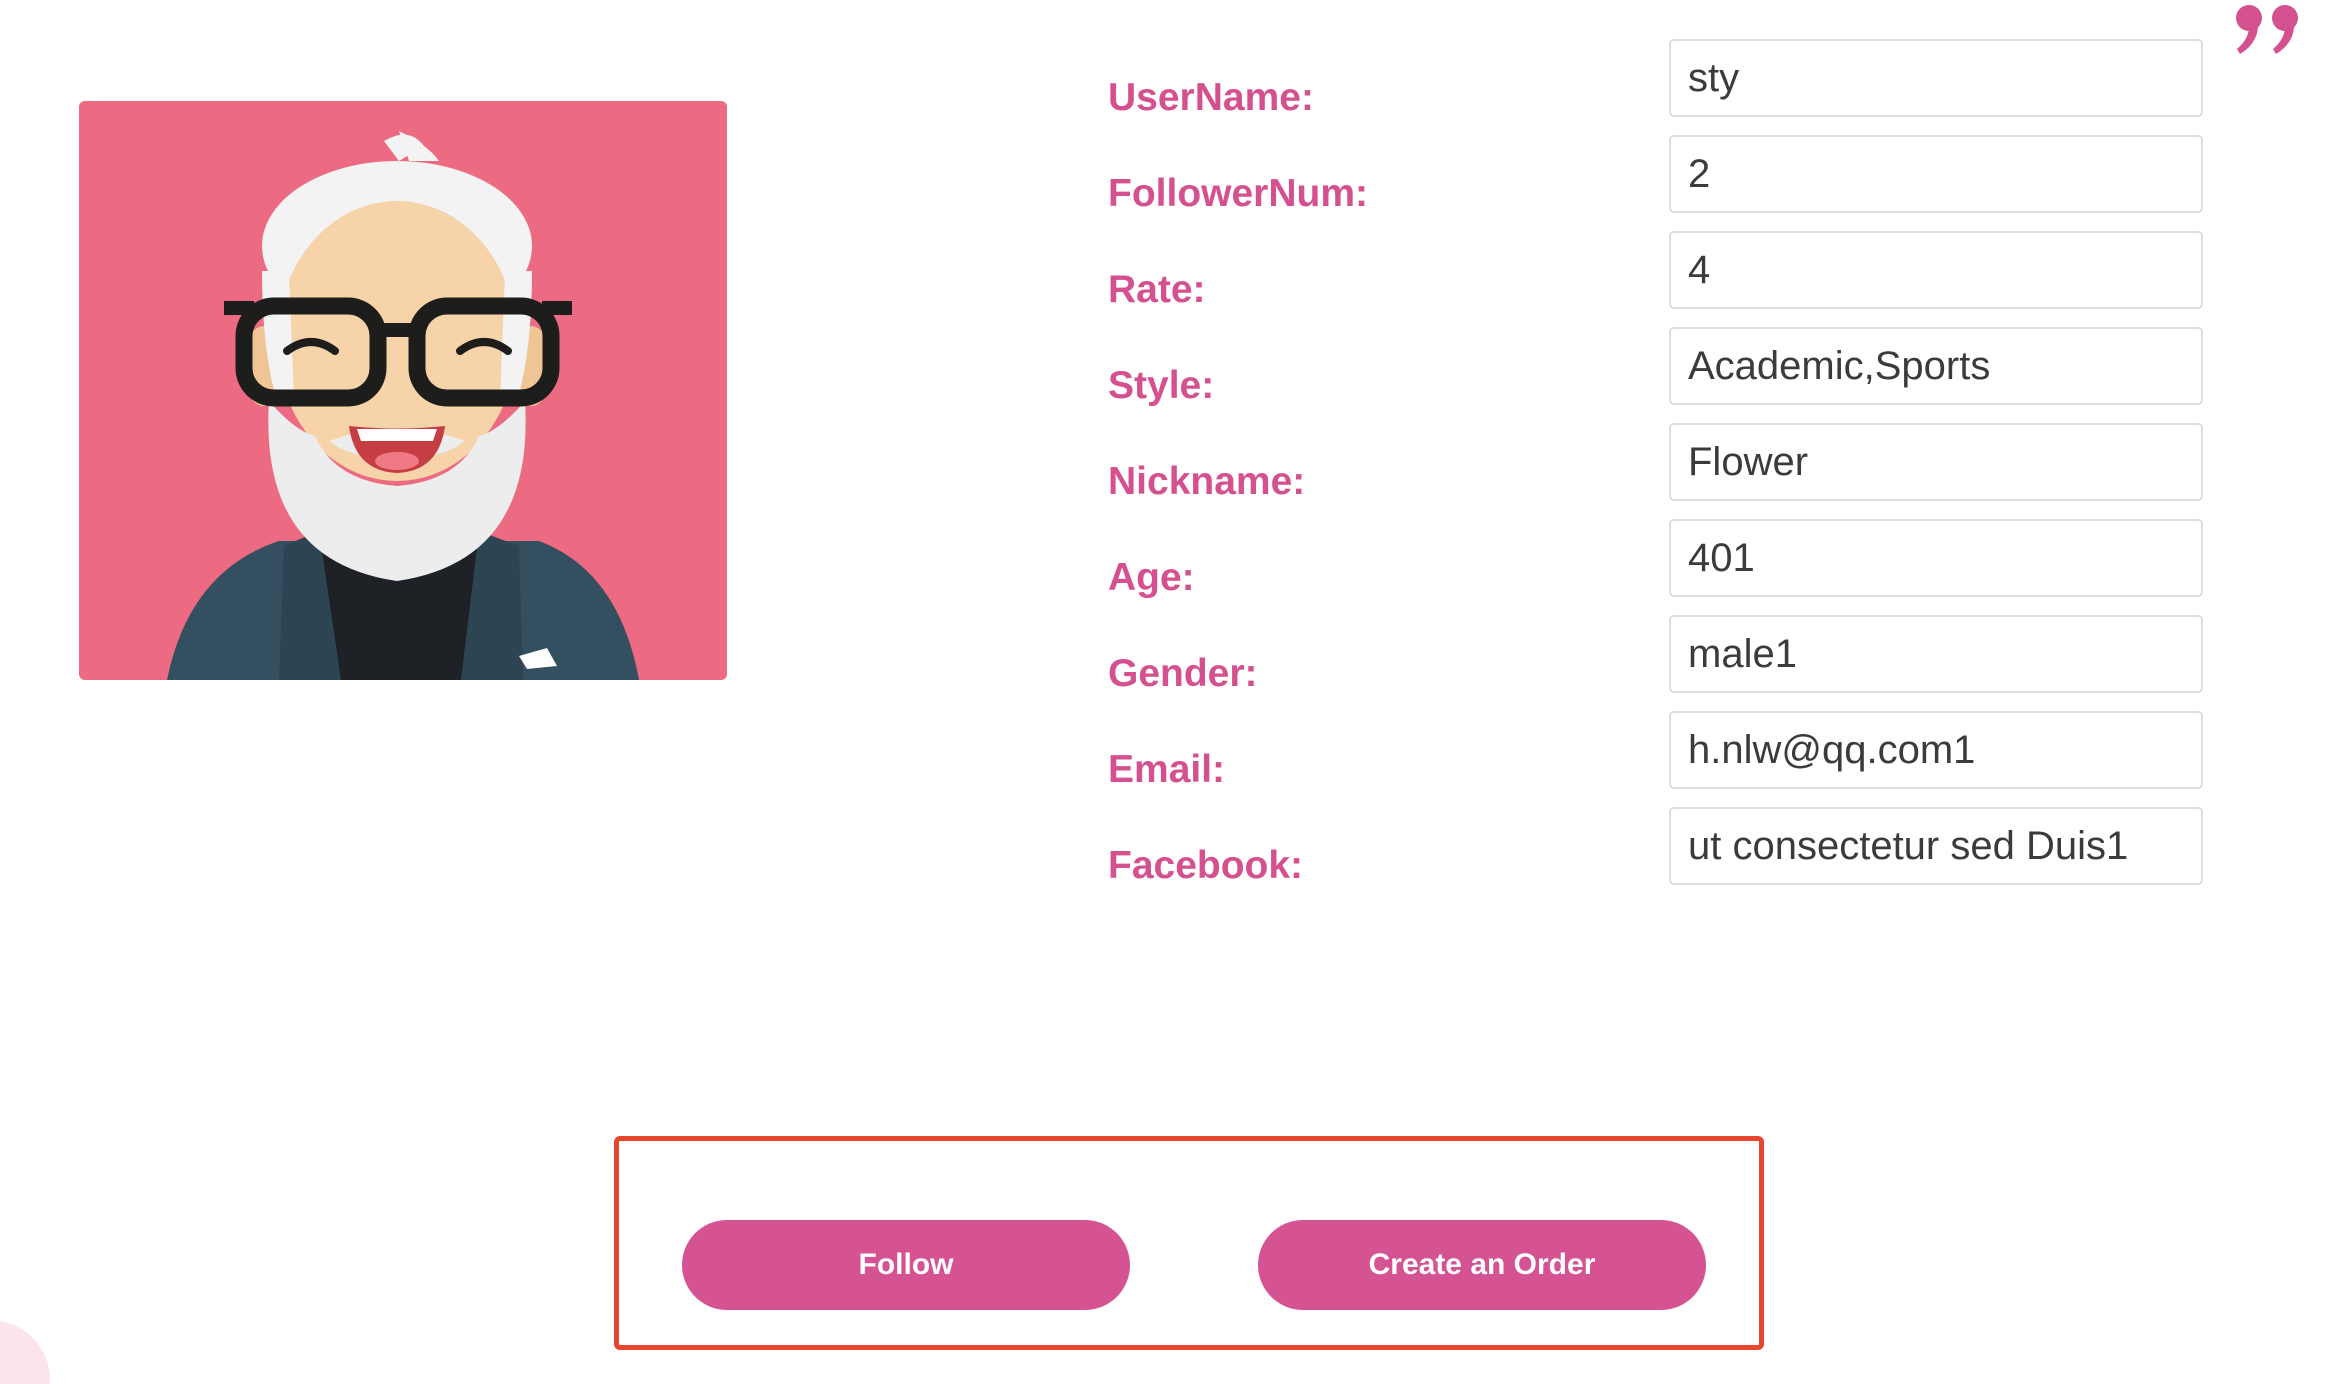  What do you see at coordinates (1936, 174) in the screenshot?
I see `follower-num-input` at bounding box center [1936, 174].